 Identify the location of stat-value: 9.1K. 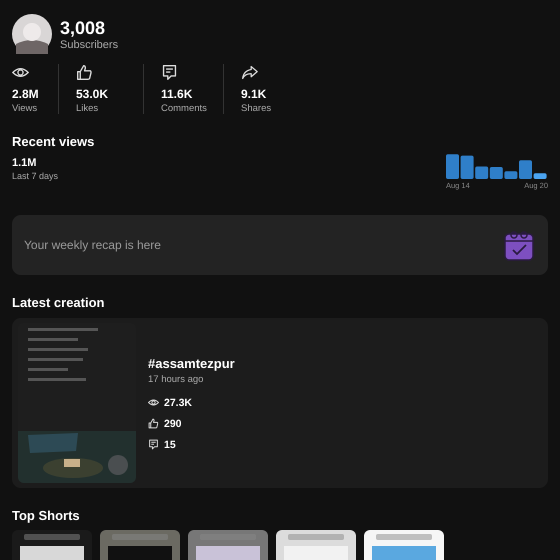
(253, 94).